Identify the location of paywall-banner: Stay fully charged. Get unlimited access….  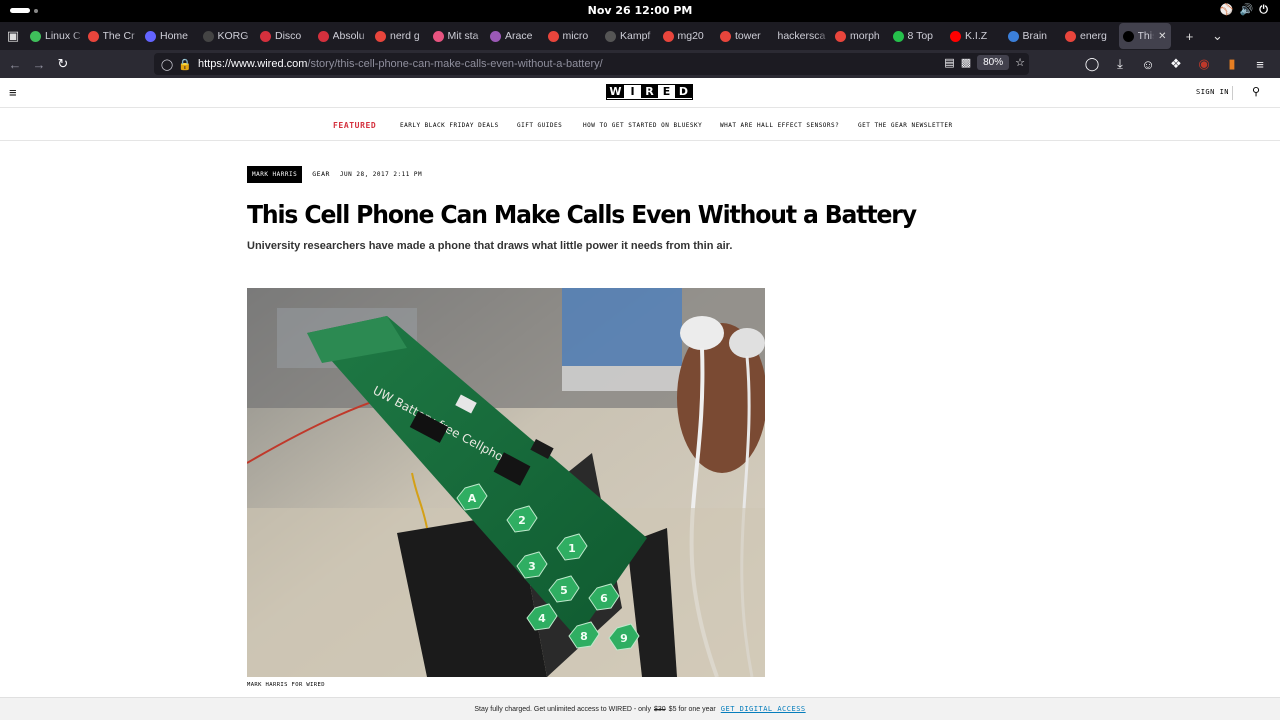
(640, 708).